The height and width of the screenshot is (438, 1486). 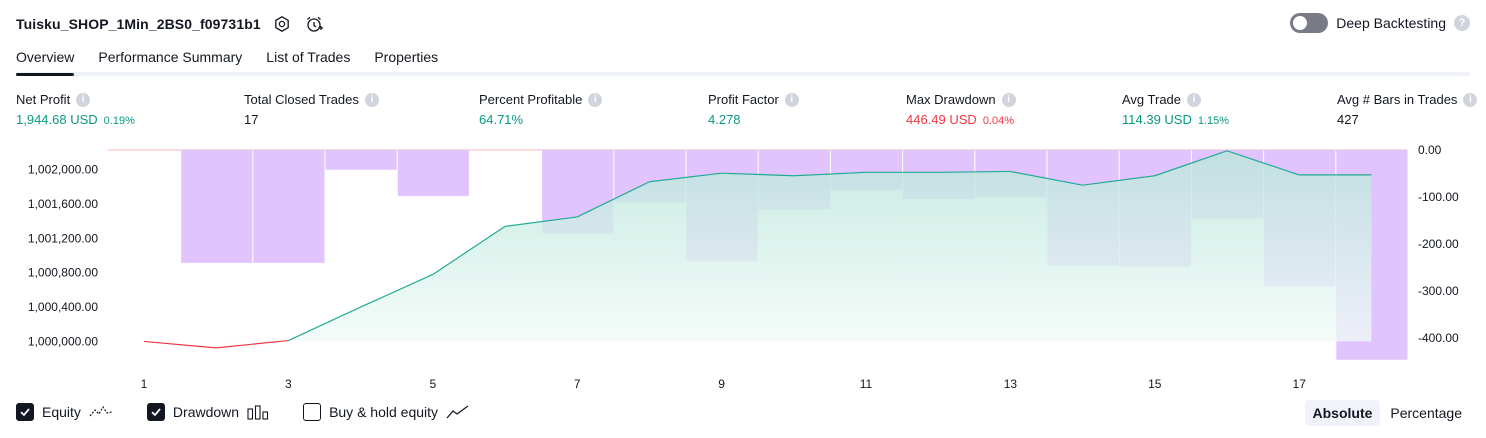 I want to click on metric-label: Profit Factor, so click(x=743, y=99).